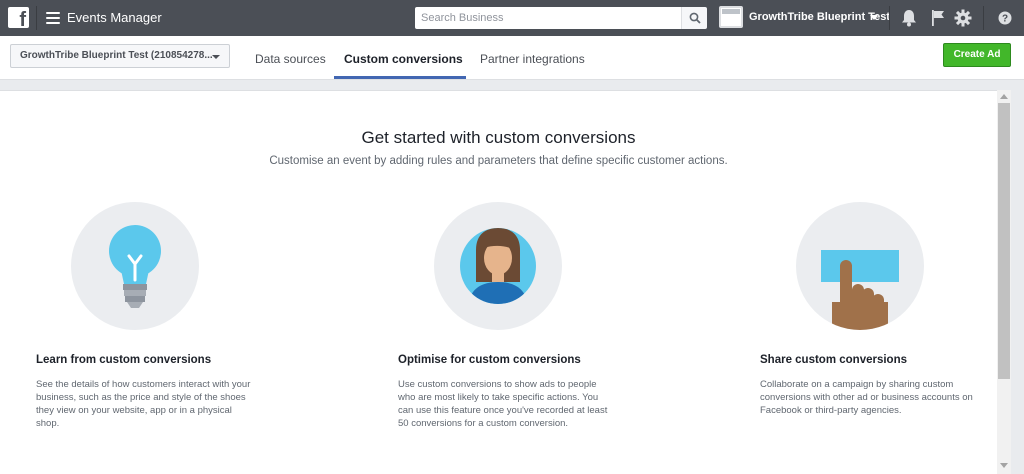 This screenshot has height=474, width=1024. Describe the element at coordinates (1004, 96) in the screenshot. I see `scroll-up-arrow-icon` at that location.